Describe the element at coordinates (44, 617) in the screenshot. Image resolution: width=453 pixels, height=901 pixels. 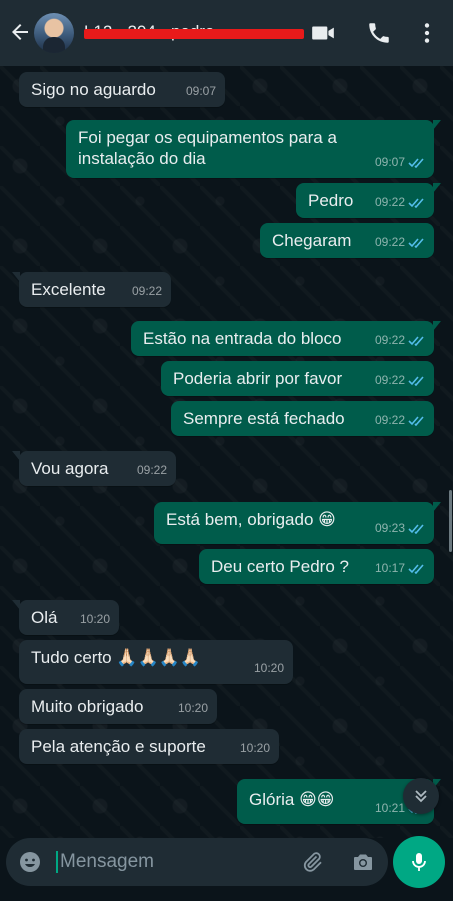
I see `message-text: Olá` at that location.